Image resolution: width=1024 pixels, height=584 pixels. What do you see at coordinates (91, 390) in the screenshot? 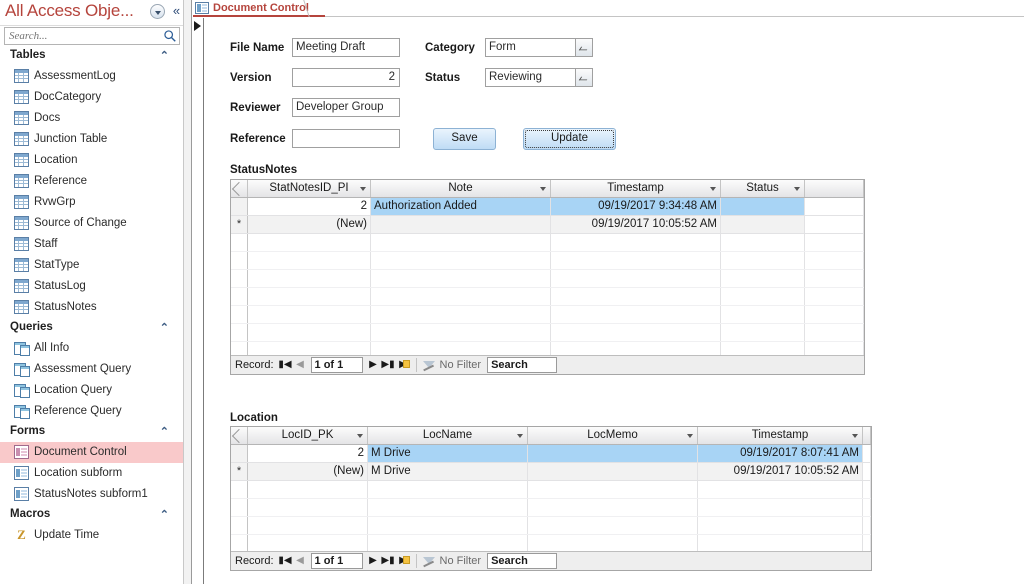
I see `nav-item-location-query: Location Query` at bounding box center [91, 390].